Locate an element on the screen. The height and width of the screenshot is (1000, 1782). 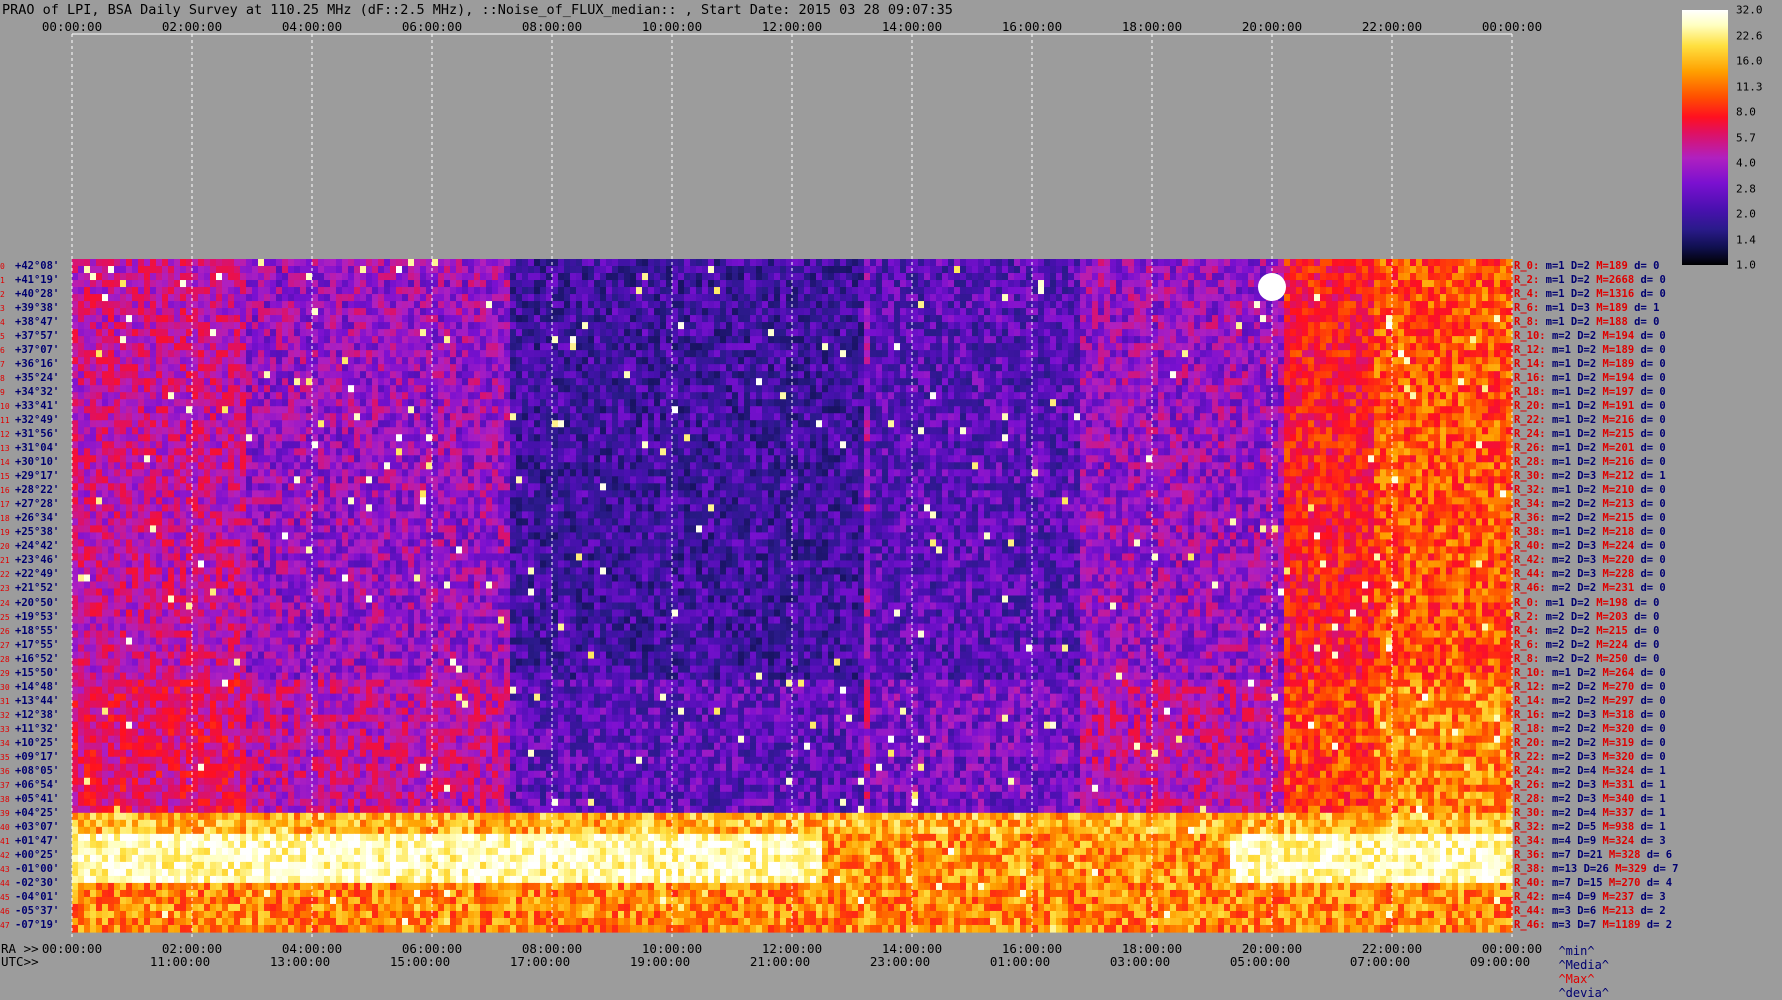
stat-row: R_6: m=2 D=2 M=224 d= 0 is located at coordinates (1586, 645).